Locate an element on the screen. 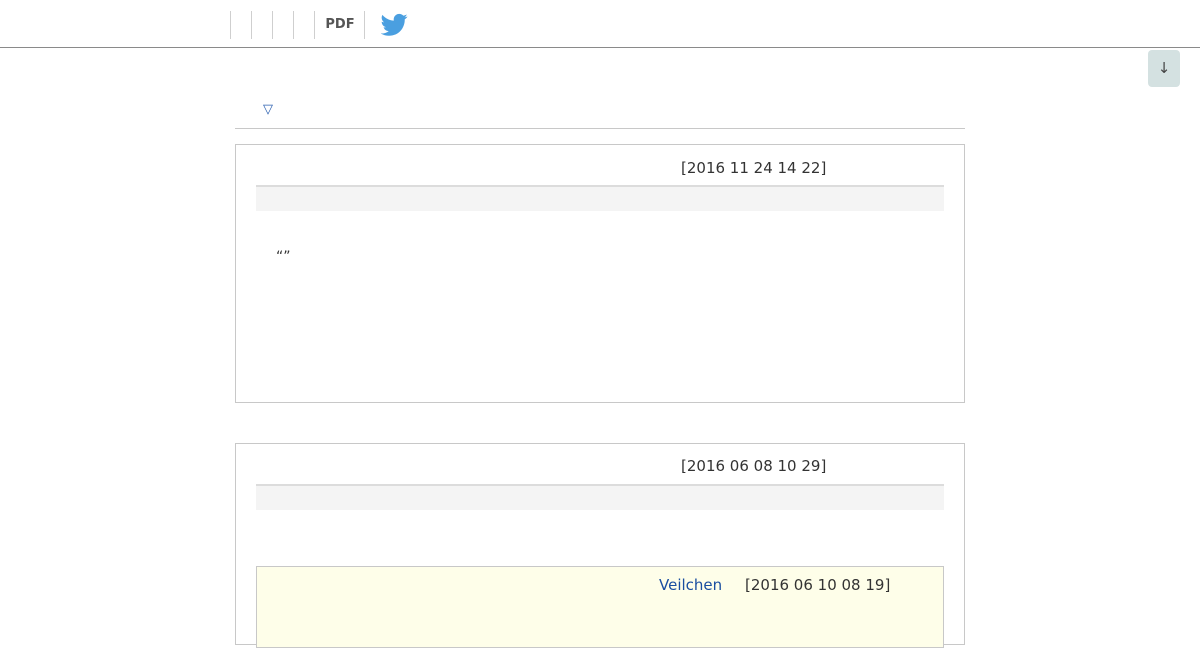 The image size is (1200, 648). section-divider is located at coordinates (600, 128).